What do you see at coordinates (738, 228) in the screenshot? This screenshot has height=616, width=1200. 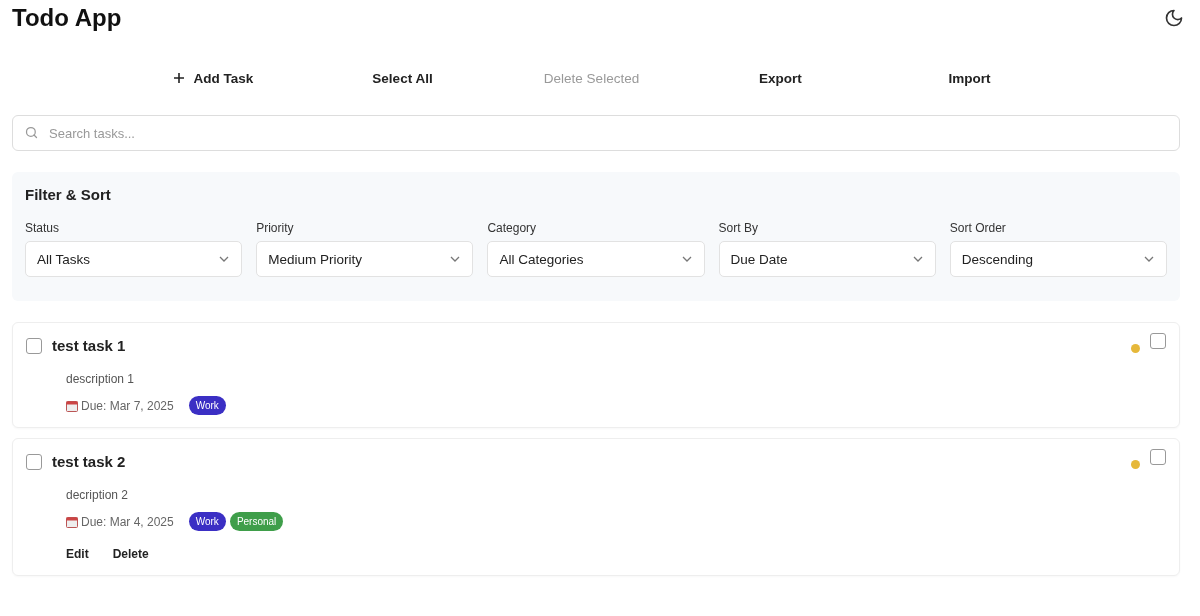 I see `filter-label: Sort By` at bounding box center [738, 228].